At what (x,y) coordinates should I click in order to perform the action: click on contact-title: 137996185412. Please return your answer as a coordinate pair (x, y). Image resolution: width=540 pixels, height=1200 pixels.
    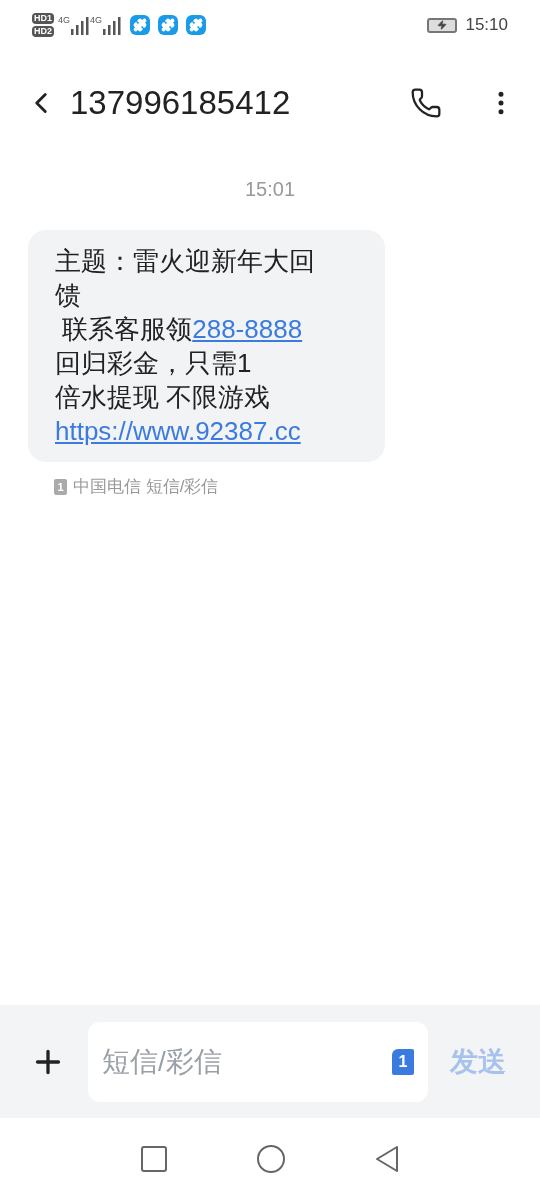
    Looking at the image, I should click on (181, 103).